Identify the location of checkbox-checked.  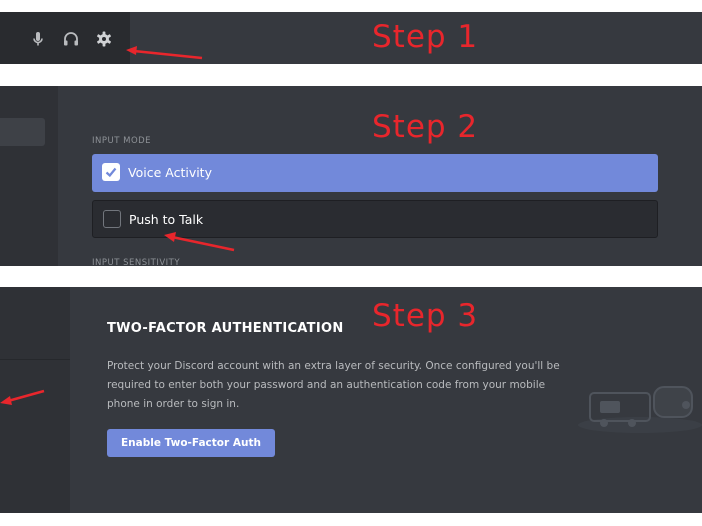
(111, 172).